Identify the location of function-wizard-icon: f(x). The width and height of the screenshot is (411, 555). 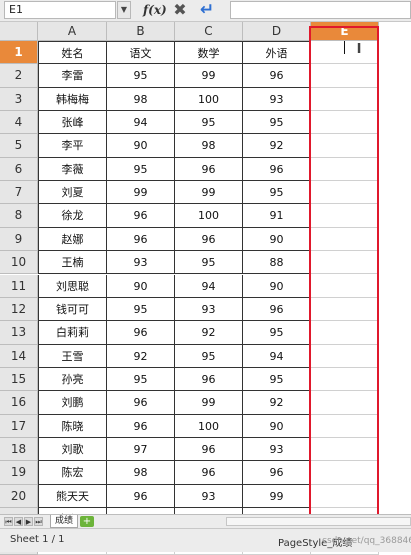
(155, 11).